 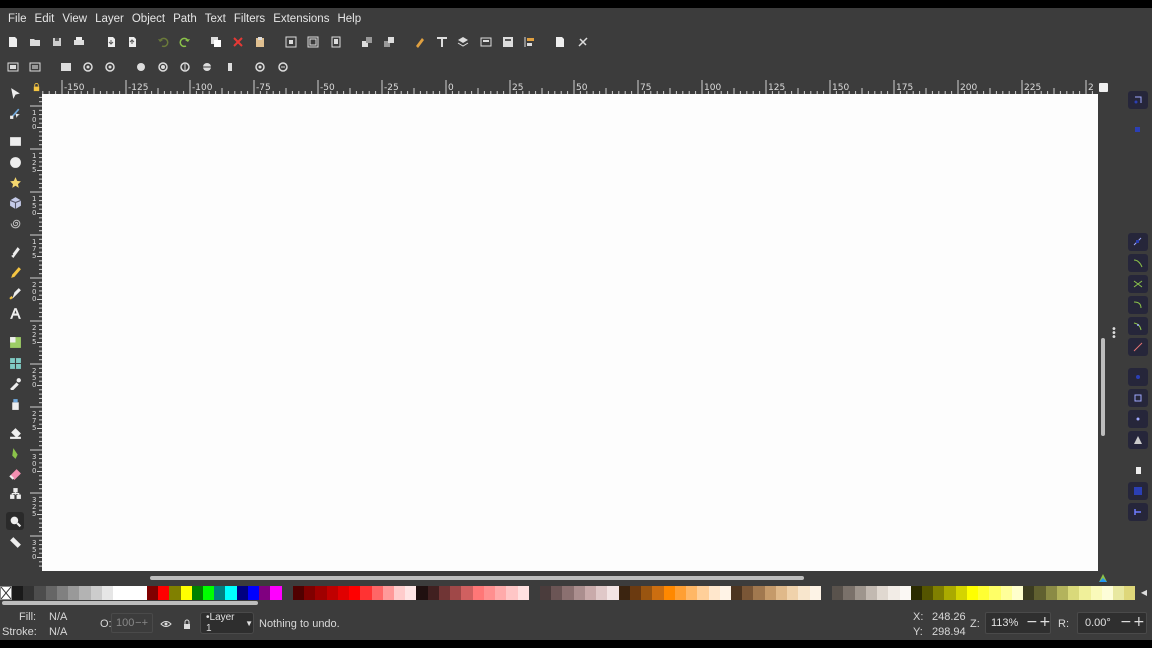 What do you see at coordinates (1032, 622) in the screenshot?
I see `zoom-out-button: −` at bounding box center [1032, 622].